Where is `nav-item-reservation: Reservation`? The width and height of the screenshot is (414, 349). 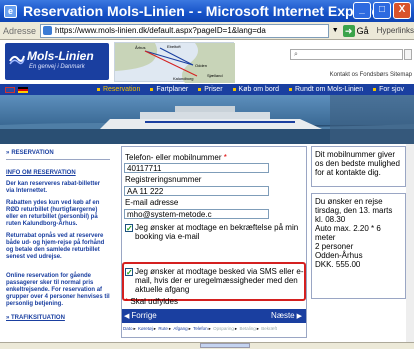 nav-item-reservation: Reservation is located at coordinates (118, 89).